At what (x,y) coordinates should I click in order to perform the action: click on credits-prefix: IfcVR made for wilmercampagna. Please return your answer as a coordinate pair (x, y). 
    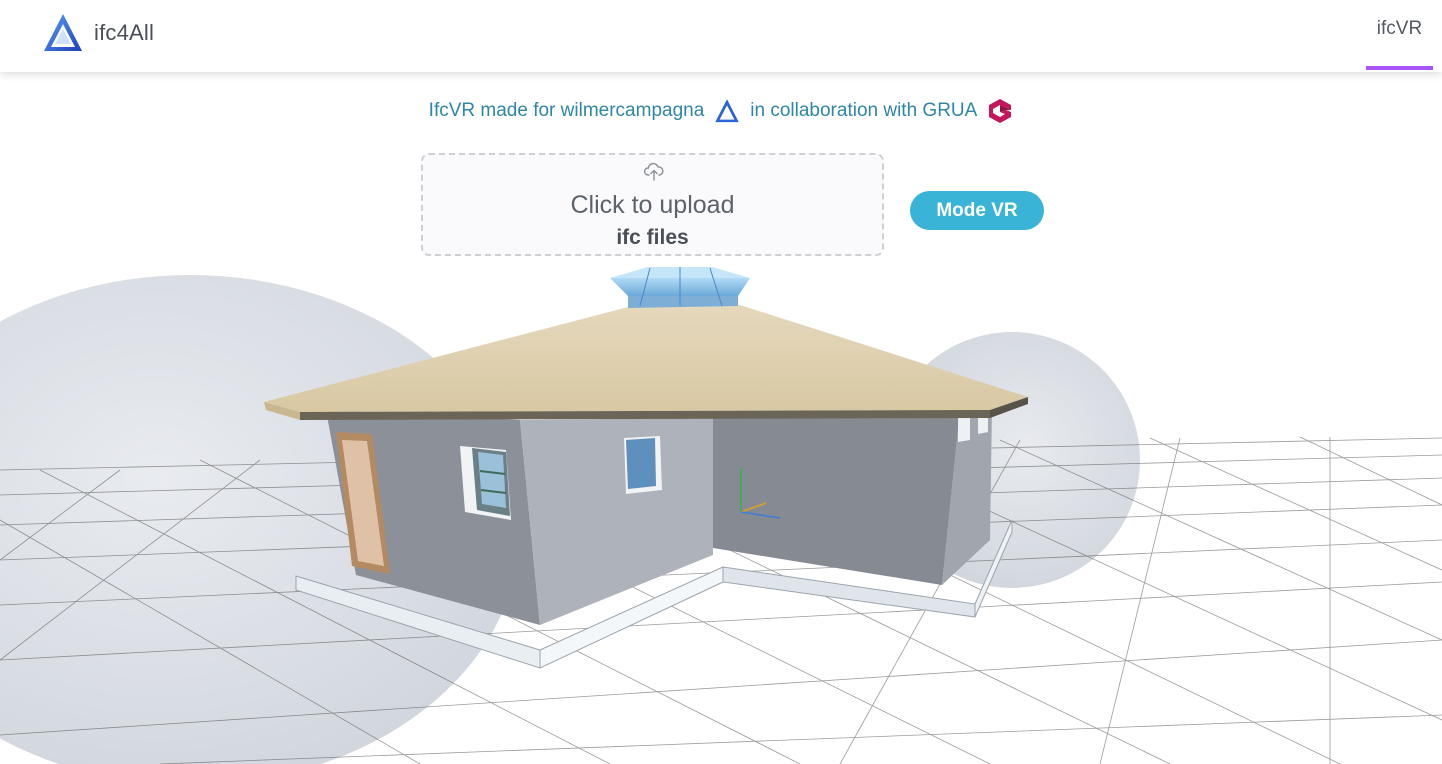
    Looking at the image, I should click on (566, 110).